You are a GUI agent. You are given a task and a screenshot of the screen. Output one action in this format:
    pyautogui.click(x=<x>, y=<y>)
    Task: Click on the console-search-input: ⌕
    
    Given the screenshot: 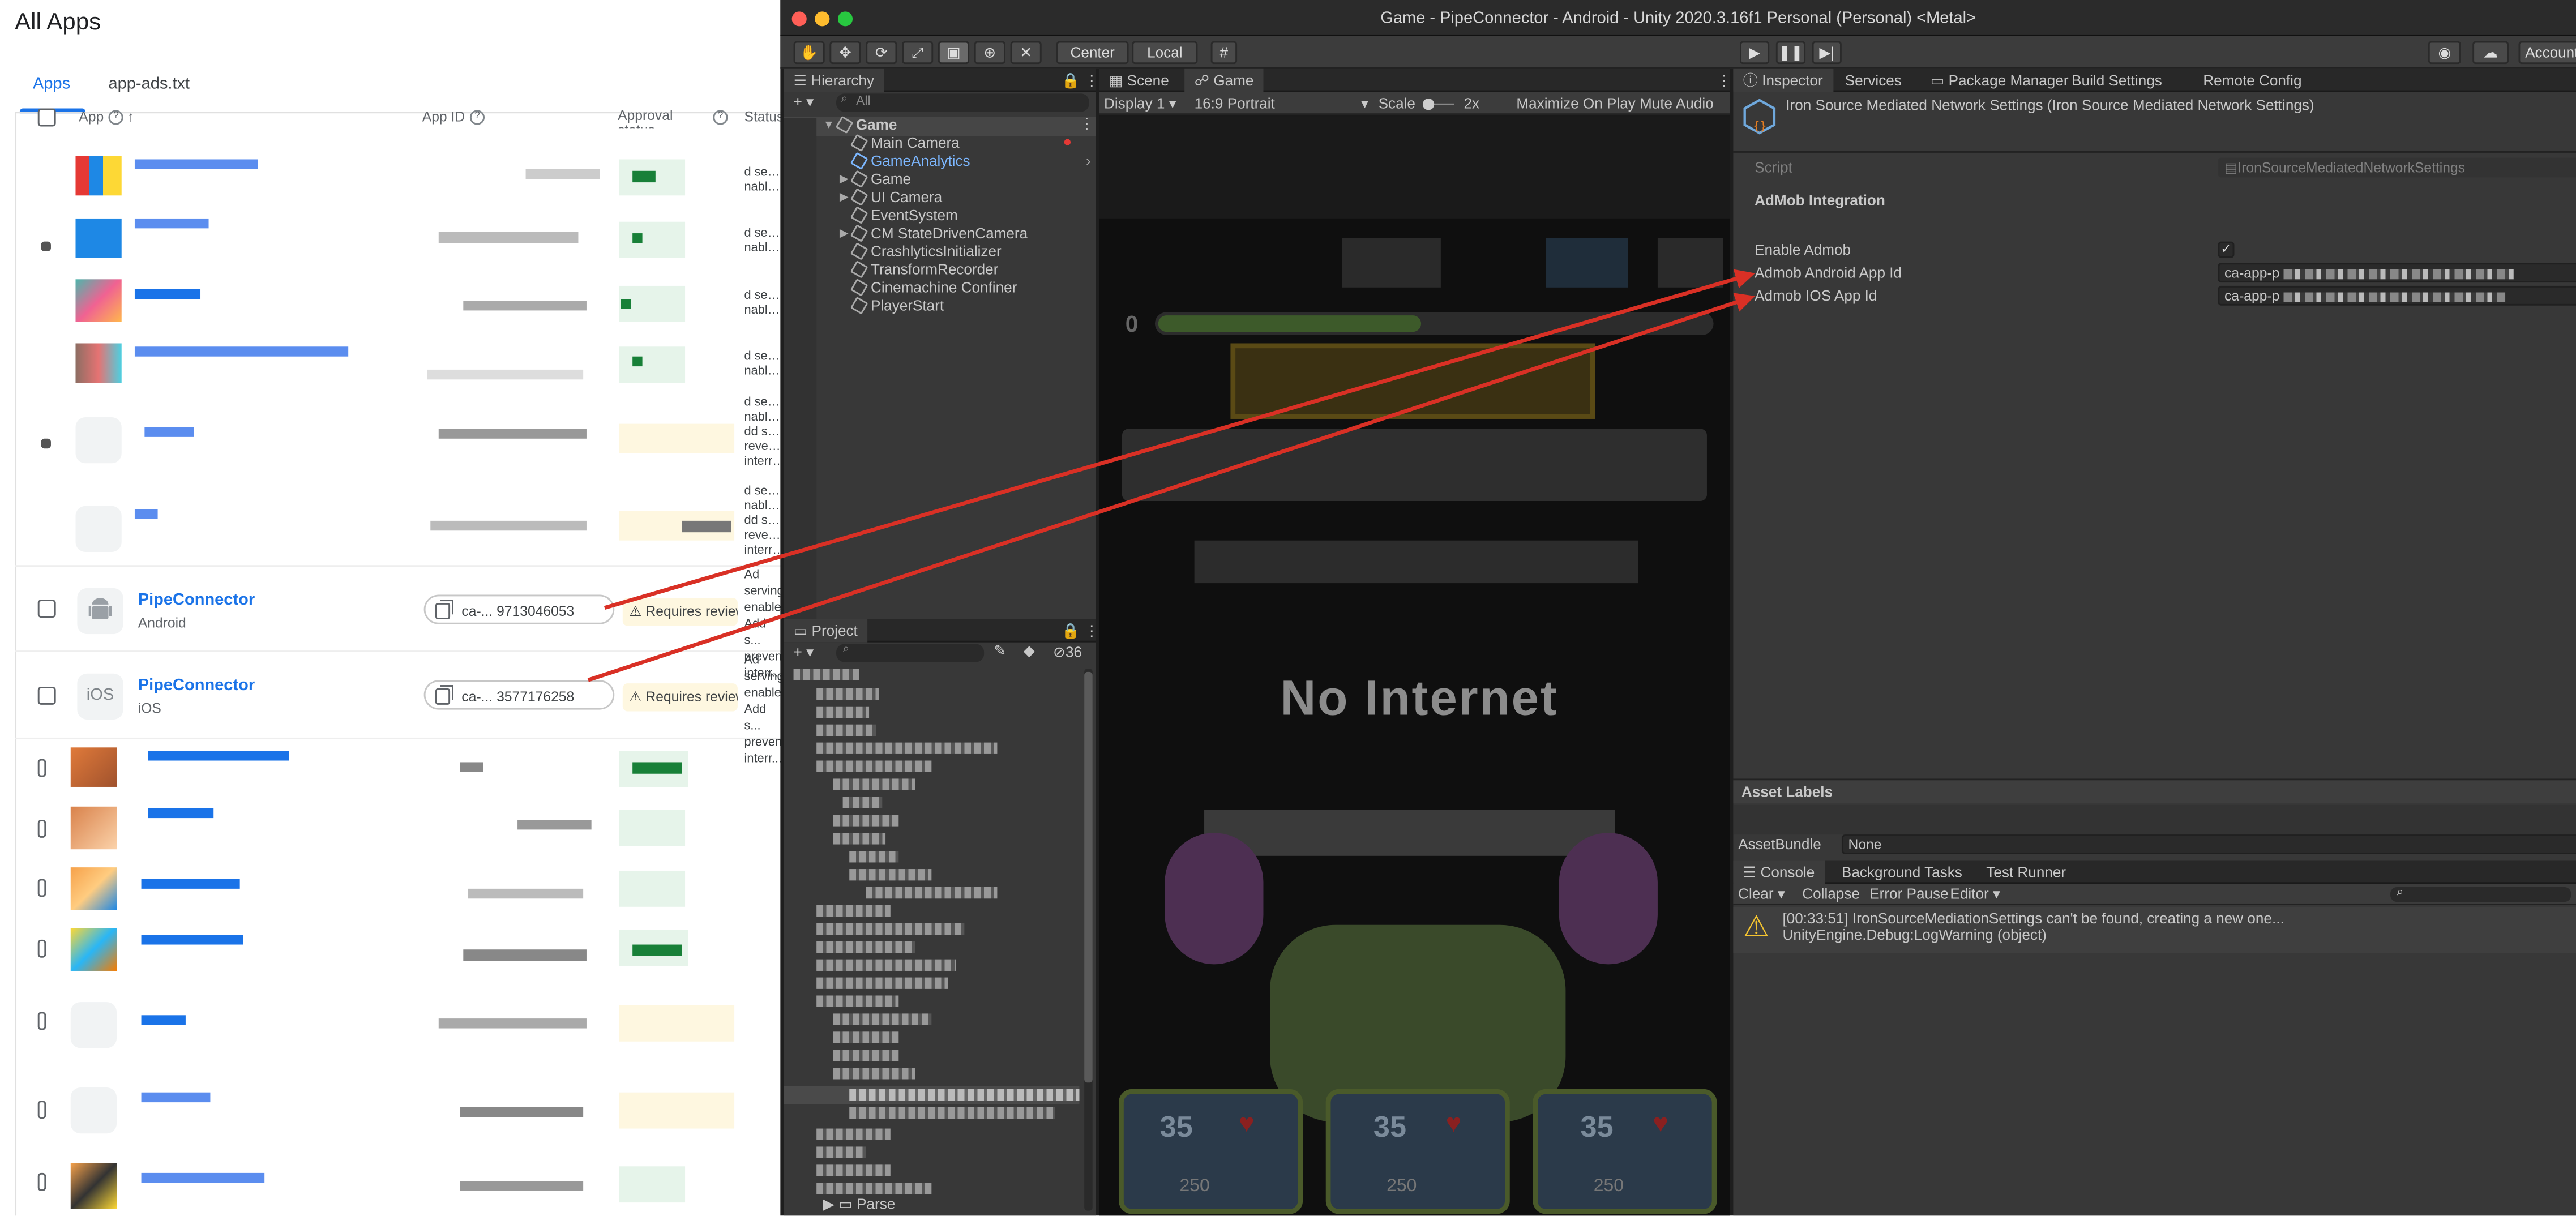 What is the action you would take?
    pyautogui.click(x=2480, y=894)
    